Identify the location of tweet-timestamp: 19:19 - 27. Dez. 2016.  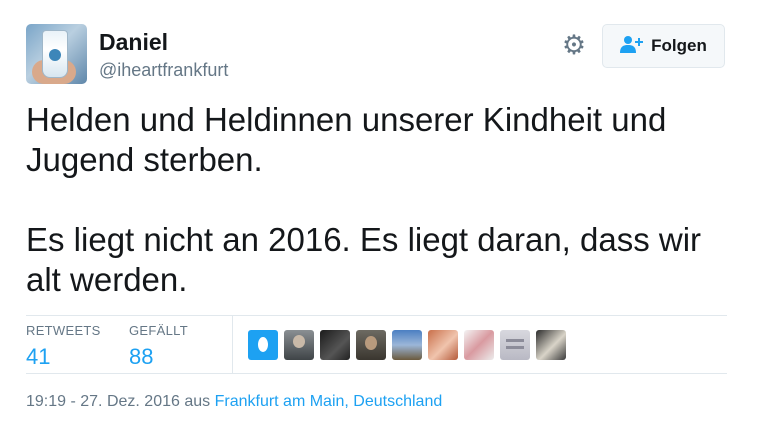
(103, 401).